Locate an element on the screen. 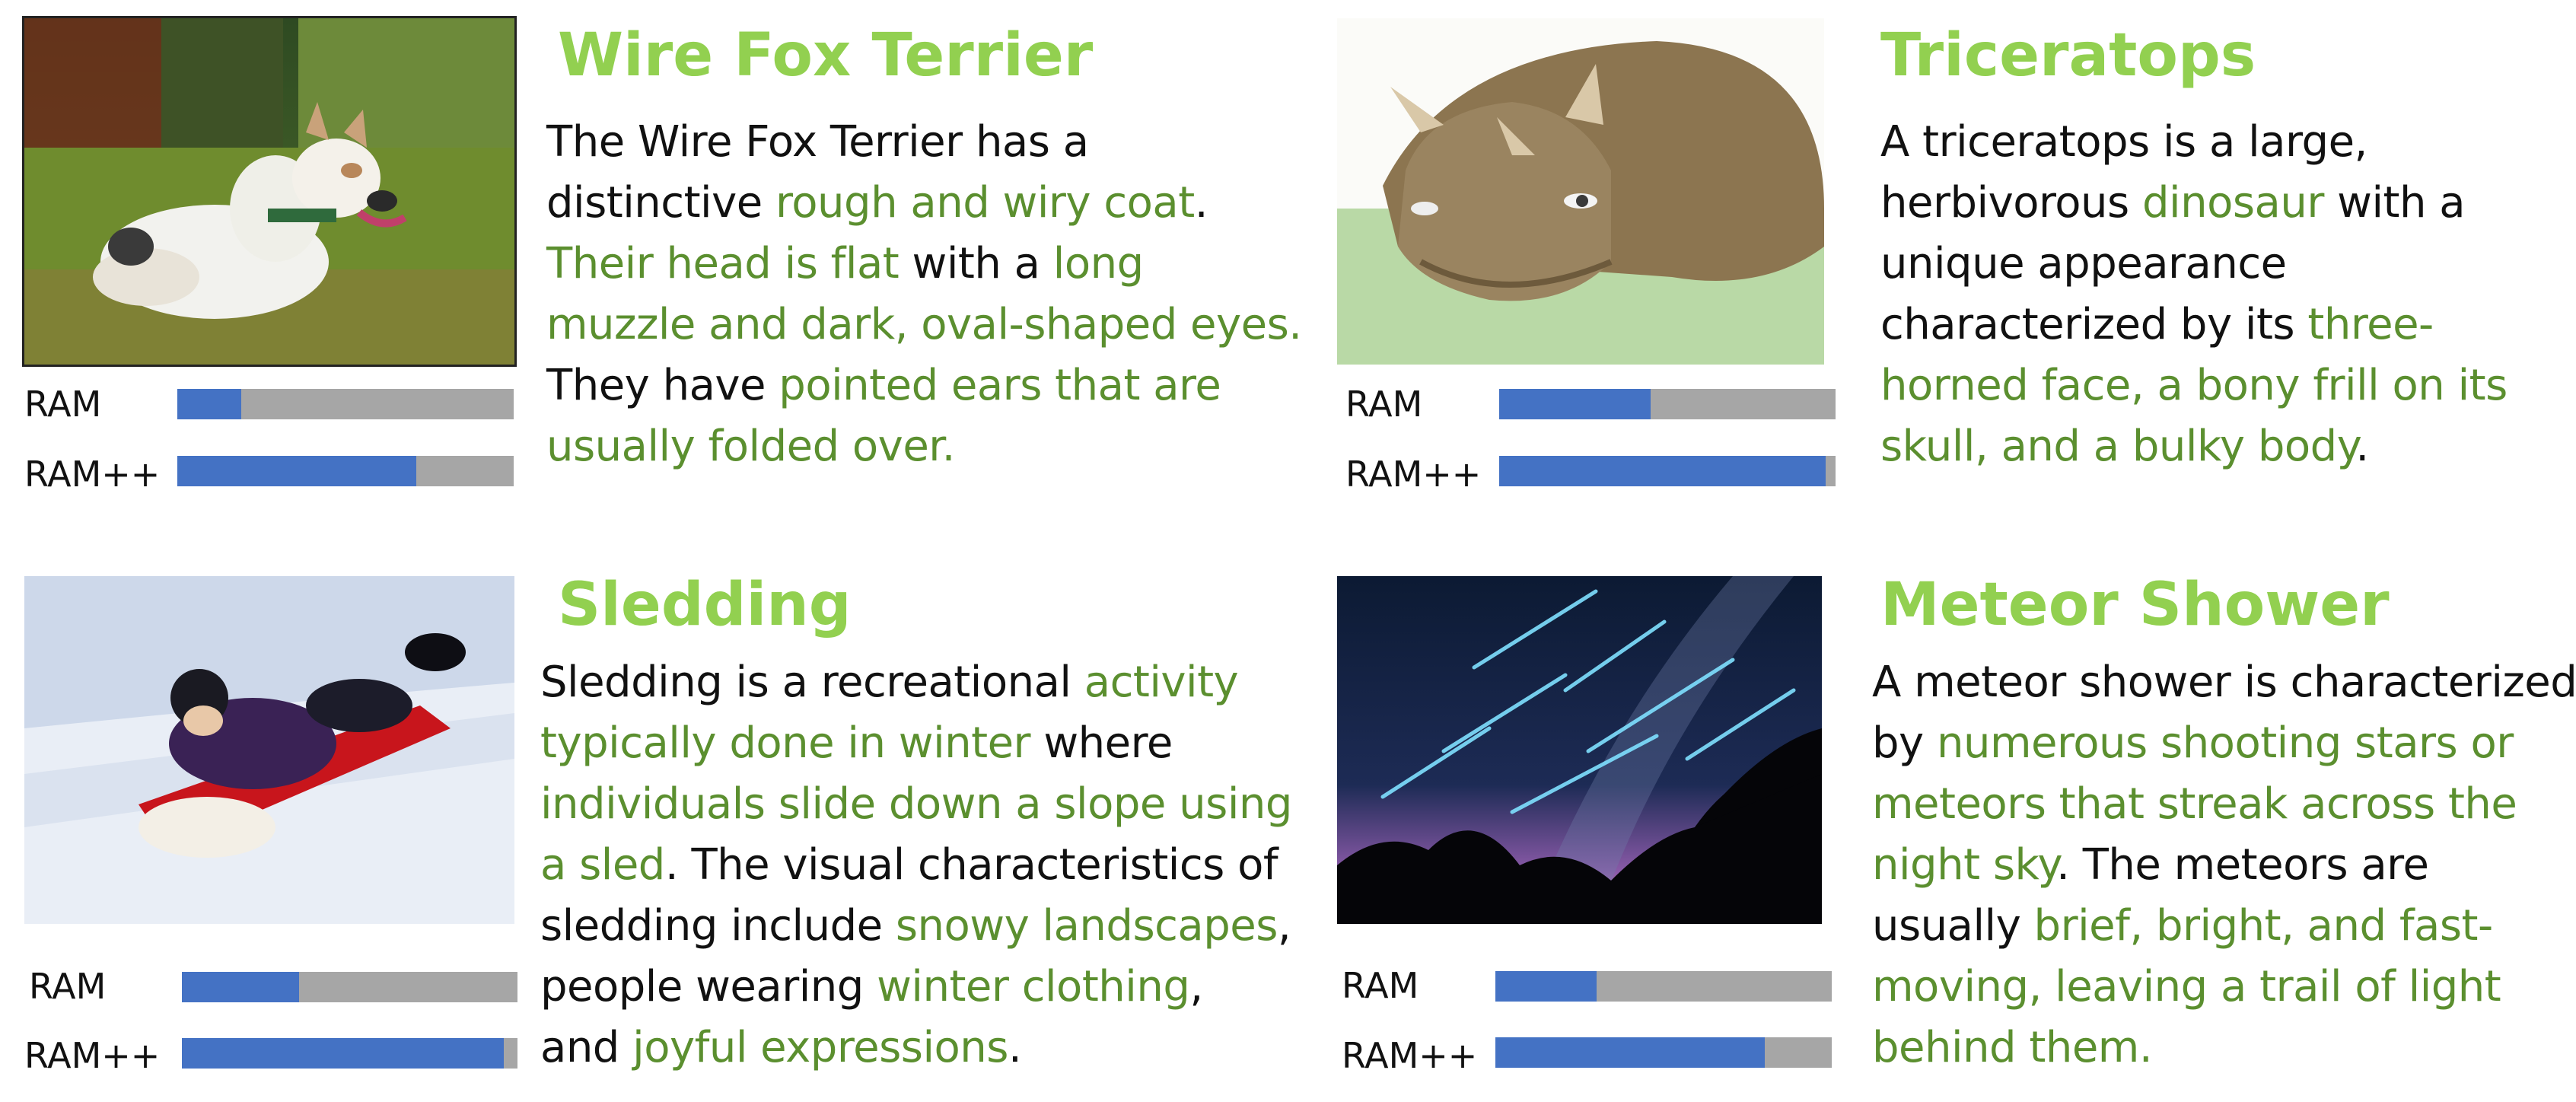 The image size is (2576, 1102). description-line: distinctive rough and wiry coat. is located at coordinates (924, 203).